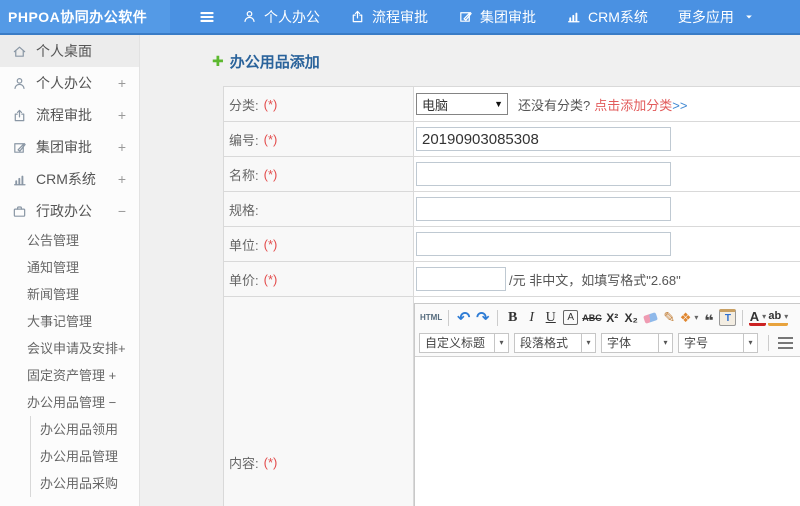 This screenshot has width=800, height=506. Describe the element at coordinates (785, 342) in the screenshot. I see `align-left-button` at that location.